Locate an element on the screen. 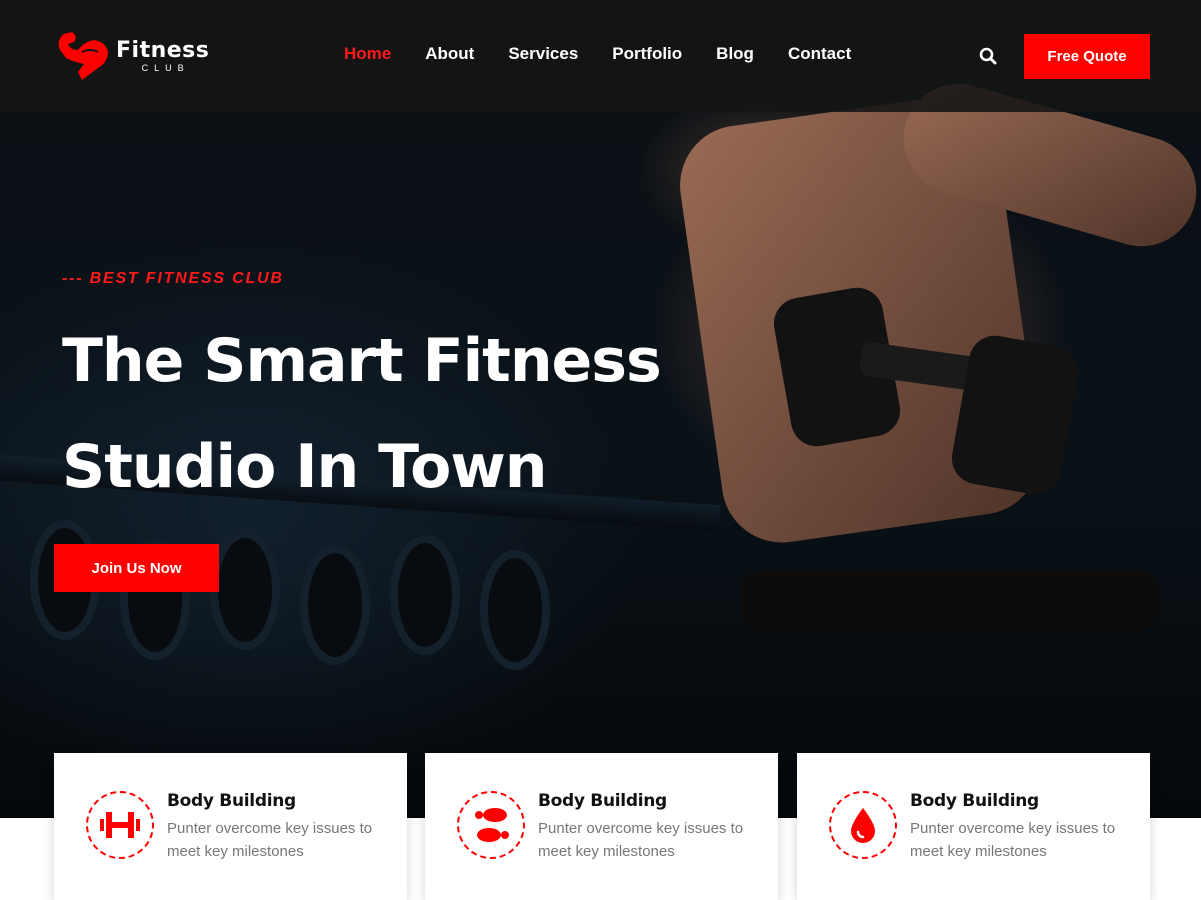 Image resolution: width=1201 pixels, height=900 pixels. search-icon is located at coordinates (988, 56).